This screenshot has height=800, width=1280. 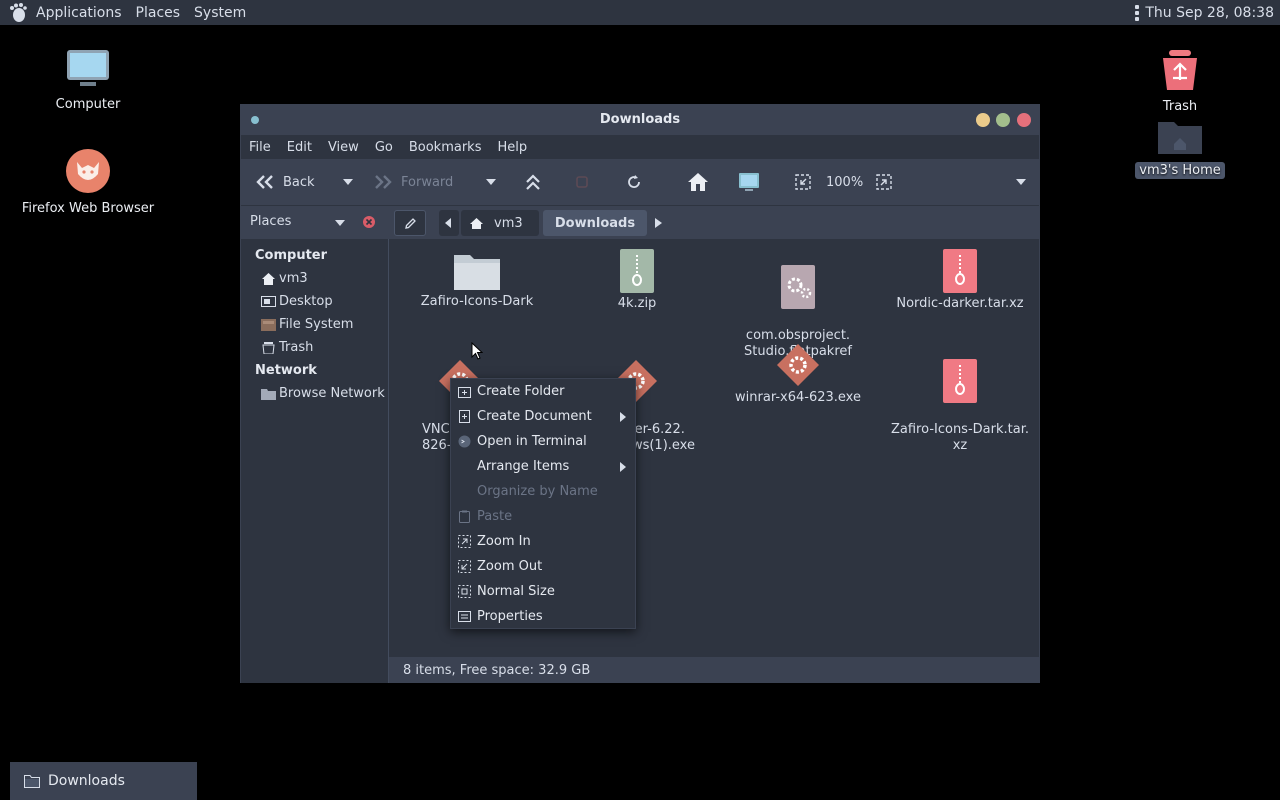 I want to click on stop-button, so click(x=582, y=182).